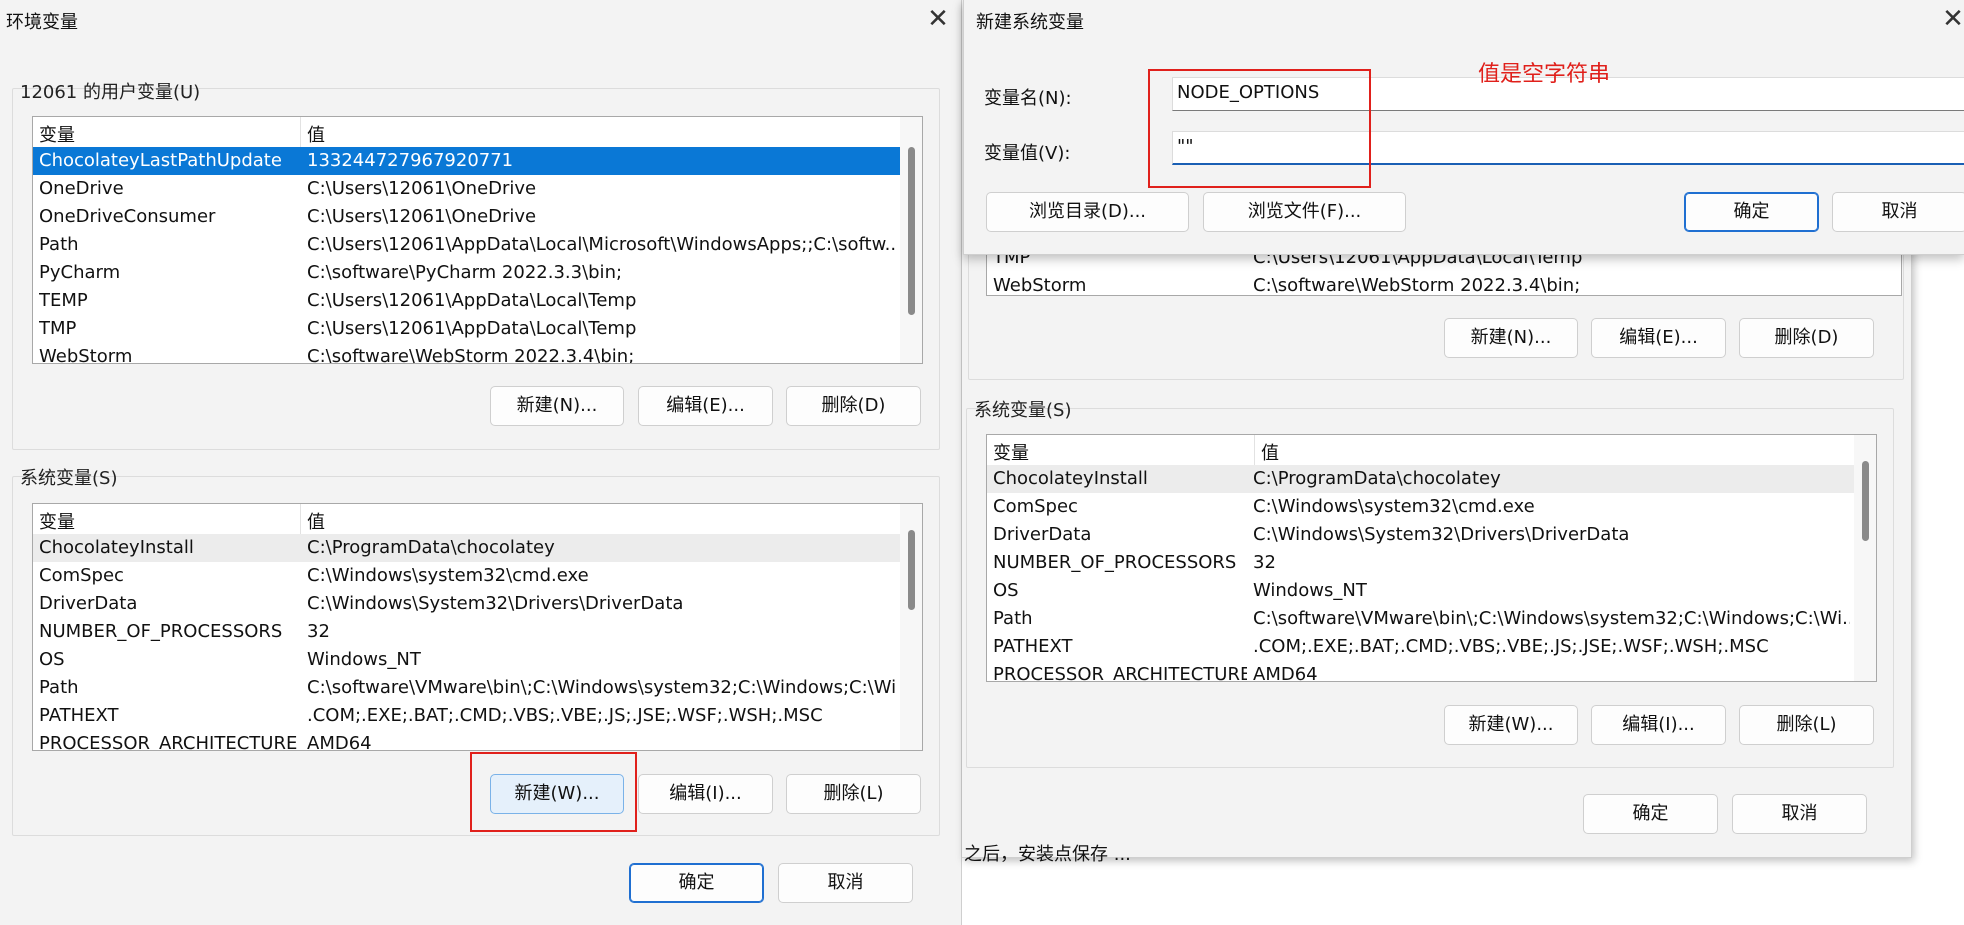  I want to click on title-bar: 环境变量 ✕, so click(480, 20).